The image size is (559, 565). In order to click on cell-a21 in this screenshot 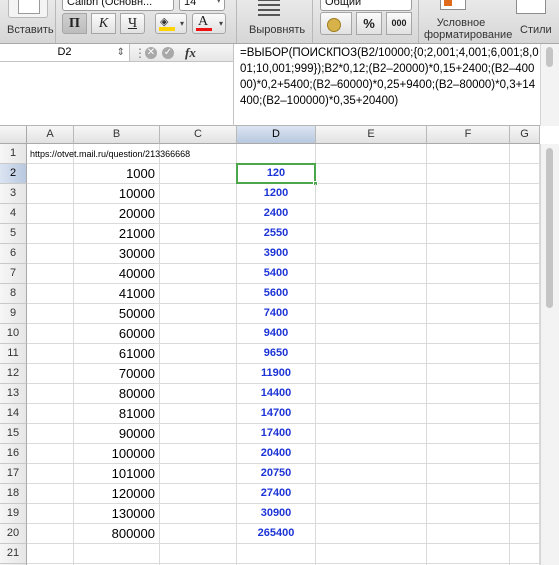, I will do `click(50, 554)`.